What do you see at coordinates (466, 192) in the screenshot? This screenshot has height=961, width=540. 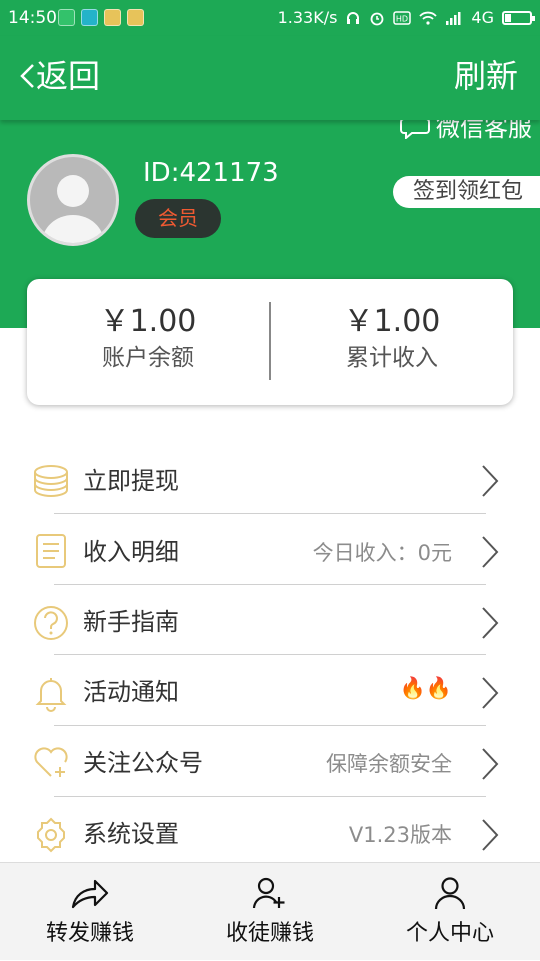 I see `signin-red-packet-button: 签到领红包` at bounding box center [466, 192].